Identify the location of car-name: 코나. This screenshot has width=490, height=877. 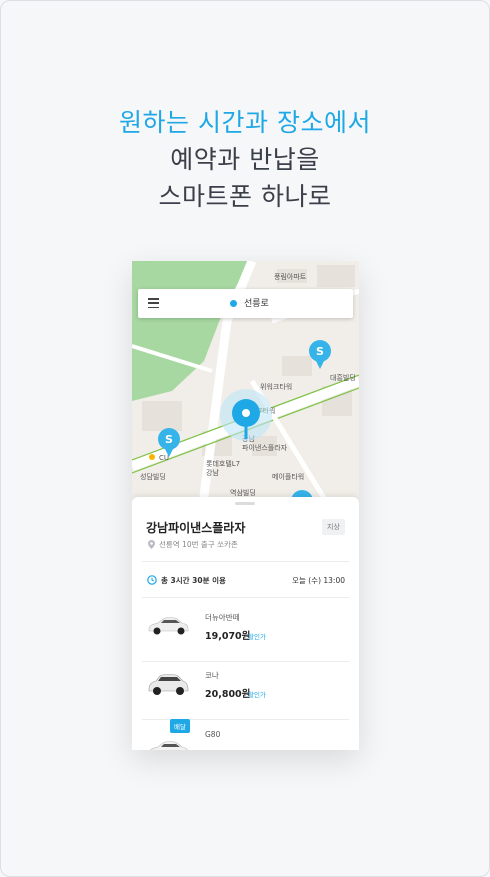
(212, 675).